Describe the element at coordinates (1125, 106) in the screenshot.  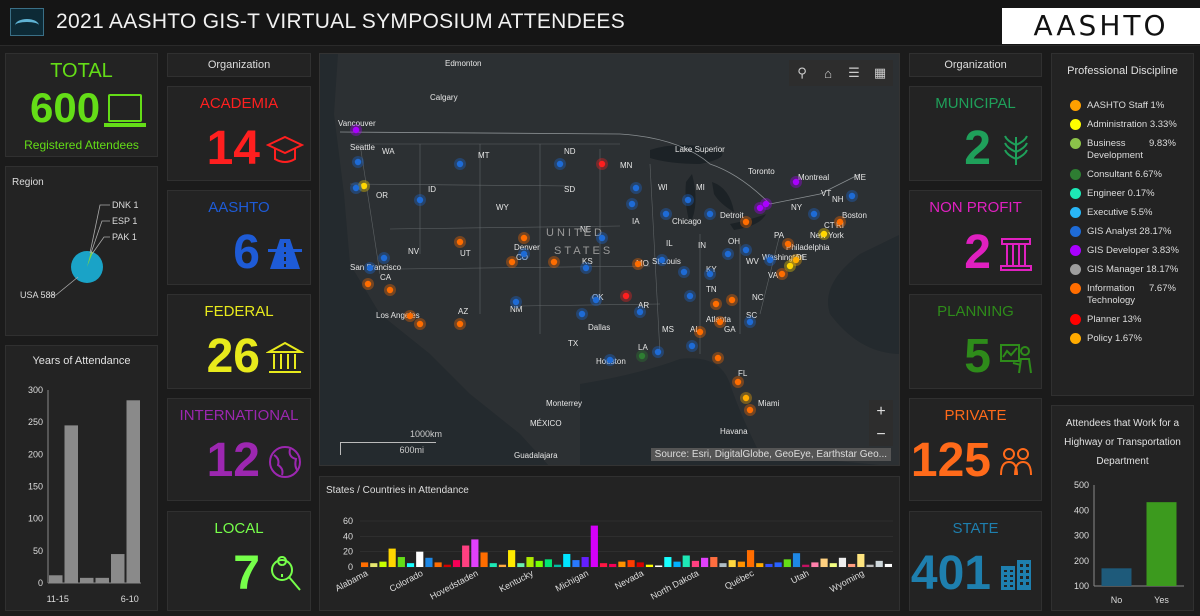
I see `discipline-legend-item: AASHTO Staff 1%` at that location.